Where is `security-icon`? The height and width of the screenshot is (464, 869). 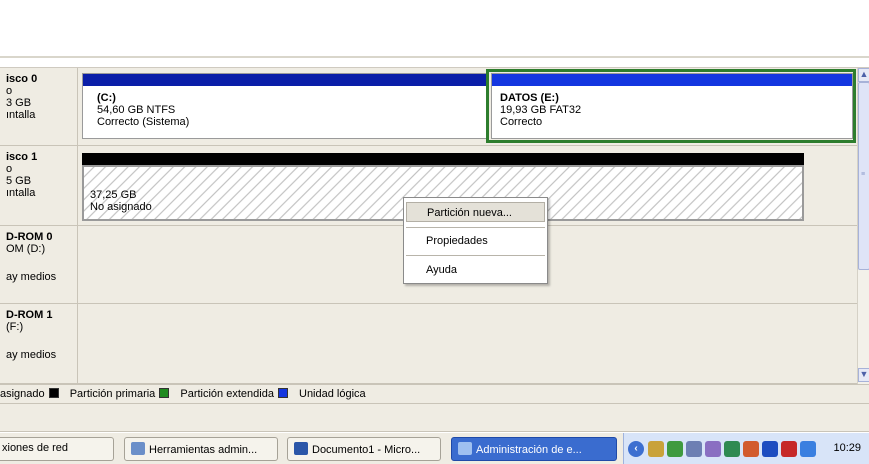 security-icon is located at coordinates (732, 449).